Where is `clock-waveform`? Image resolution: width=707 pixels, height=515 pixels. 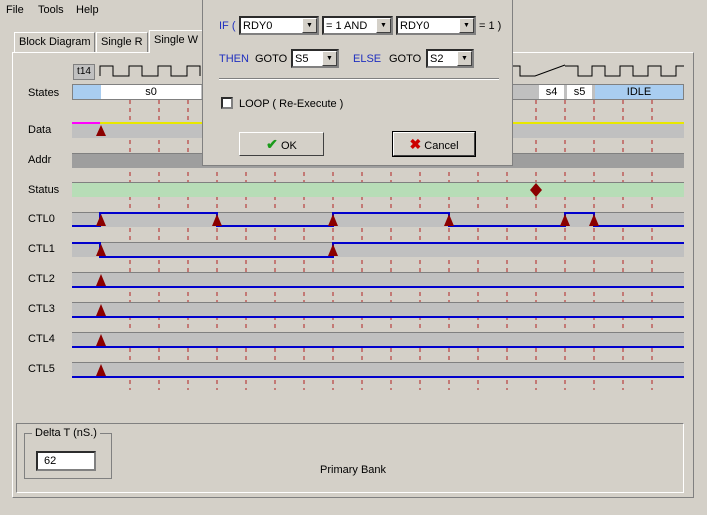 clock-waveform is located at coordinates (150, 71).